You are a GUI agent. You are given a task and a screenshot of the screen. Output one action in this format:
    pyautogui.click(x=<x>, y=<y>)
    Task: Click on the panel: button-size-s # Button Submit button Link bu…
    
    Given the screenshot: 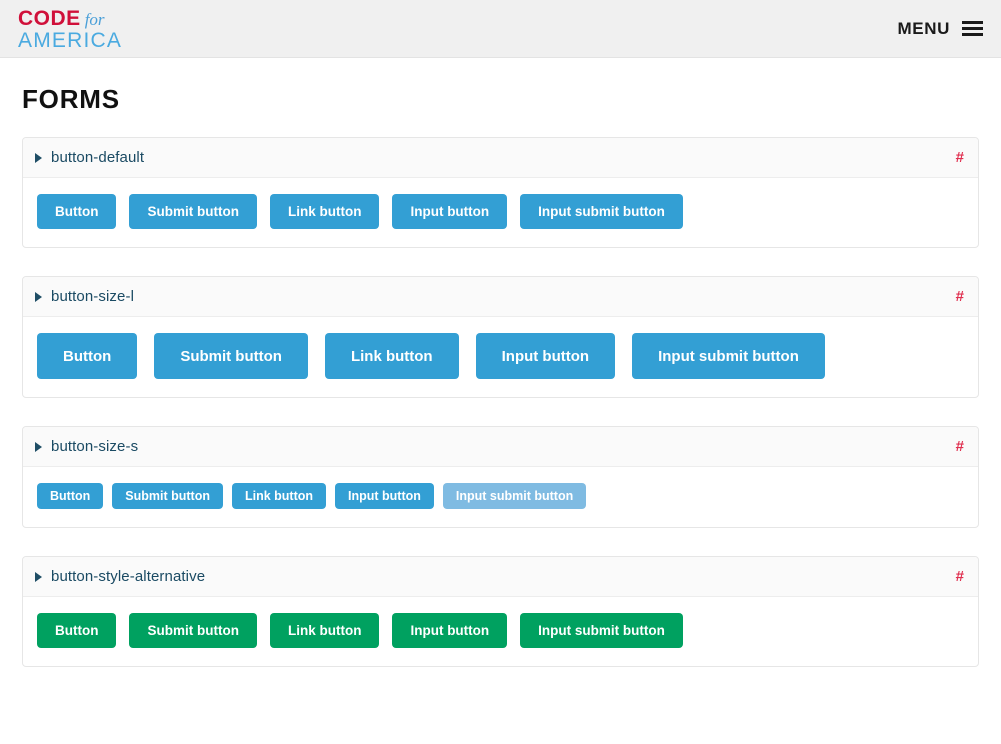 What is the action you would take?
    pyautogui.click(x=500, y=477)
    